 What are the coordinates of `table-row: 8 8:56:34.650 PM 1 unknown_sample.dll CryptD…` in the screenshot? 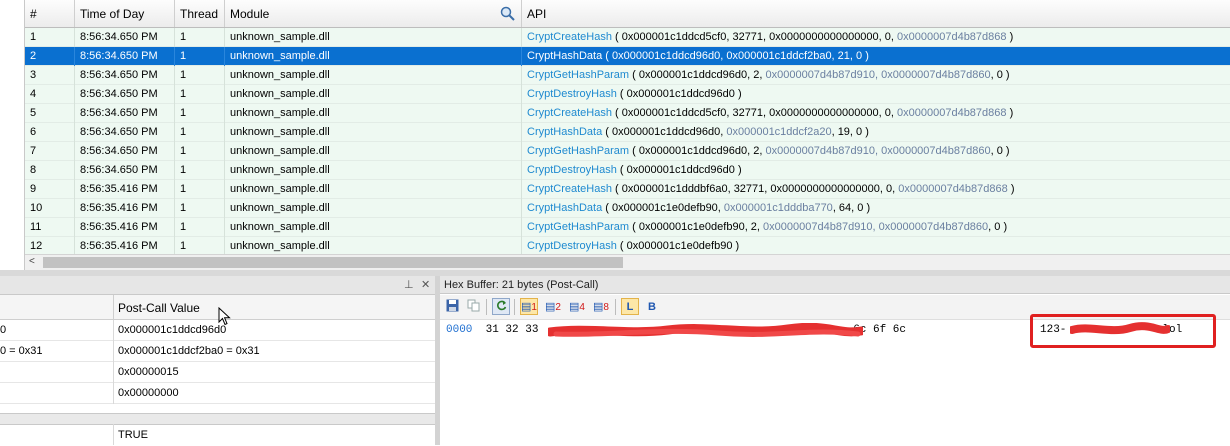 It's located at (627, 170).